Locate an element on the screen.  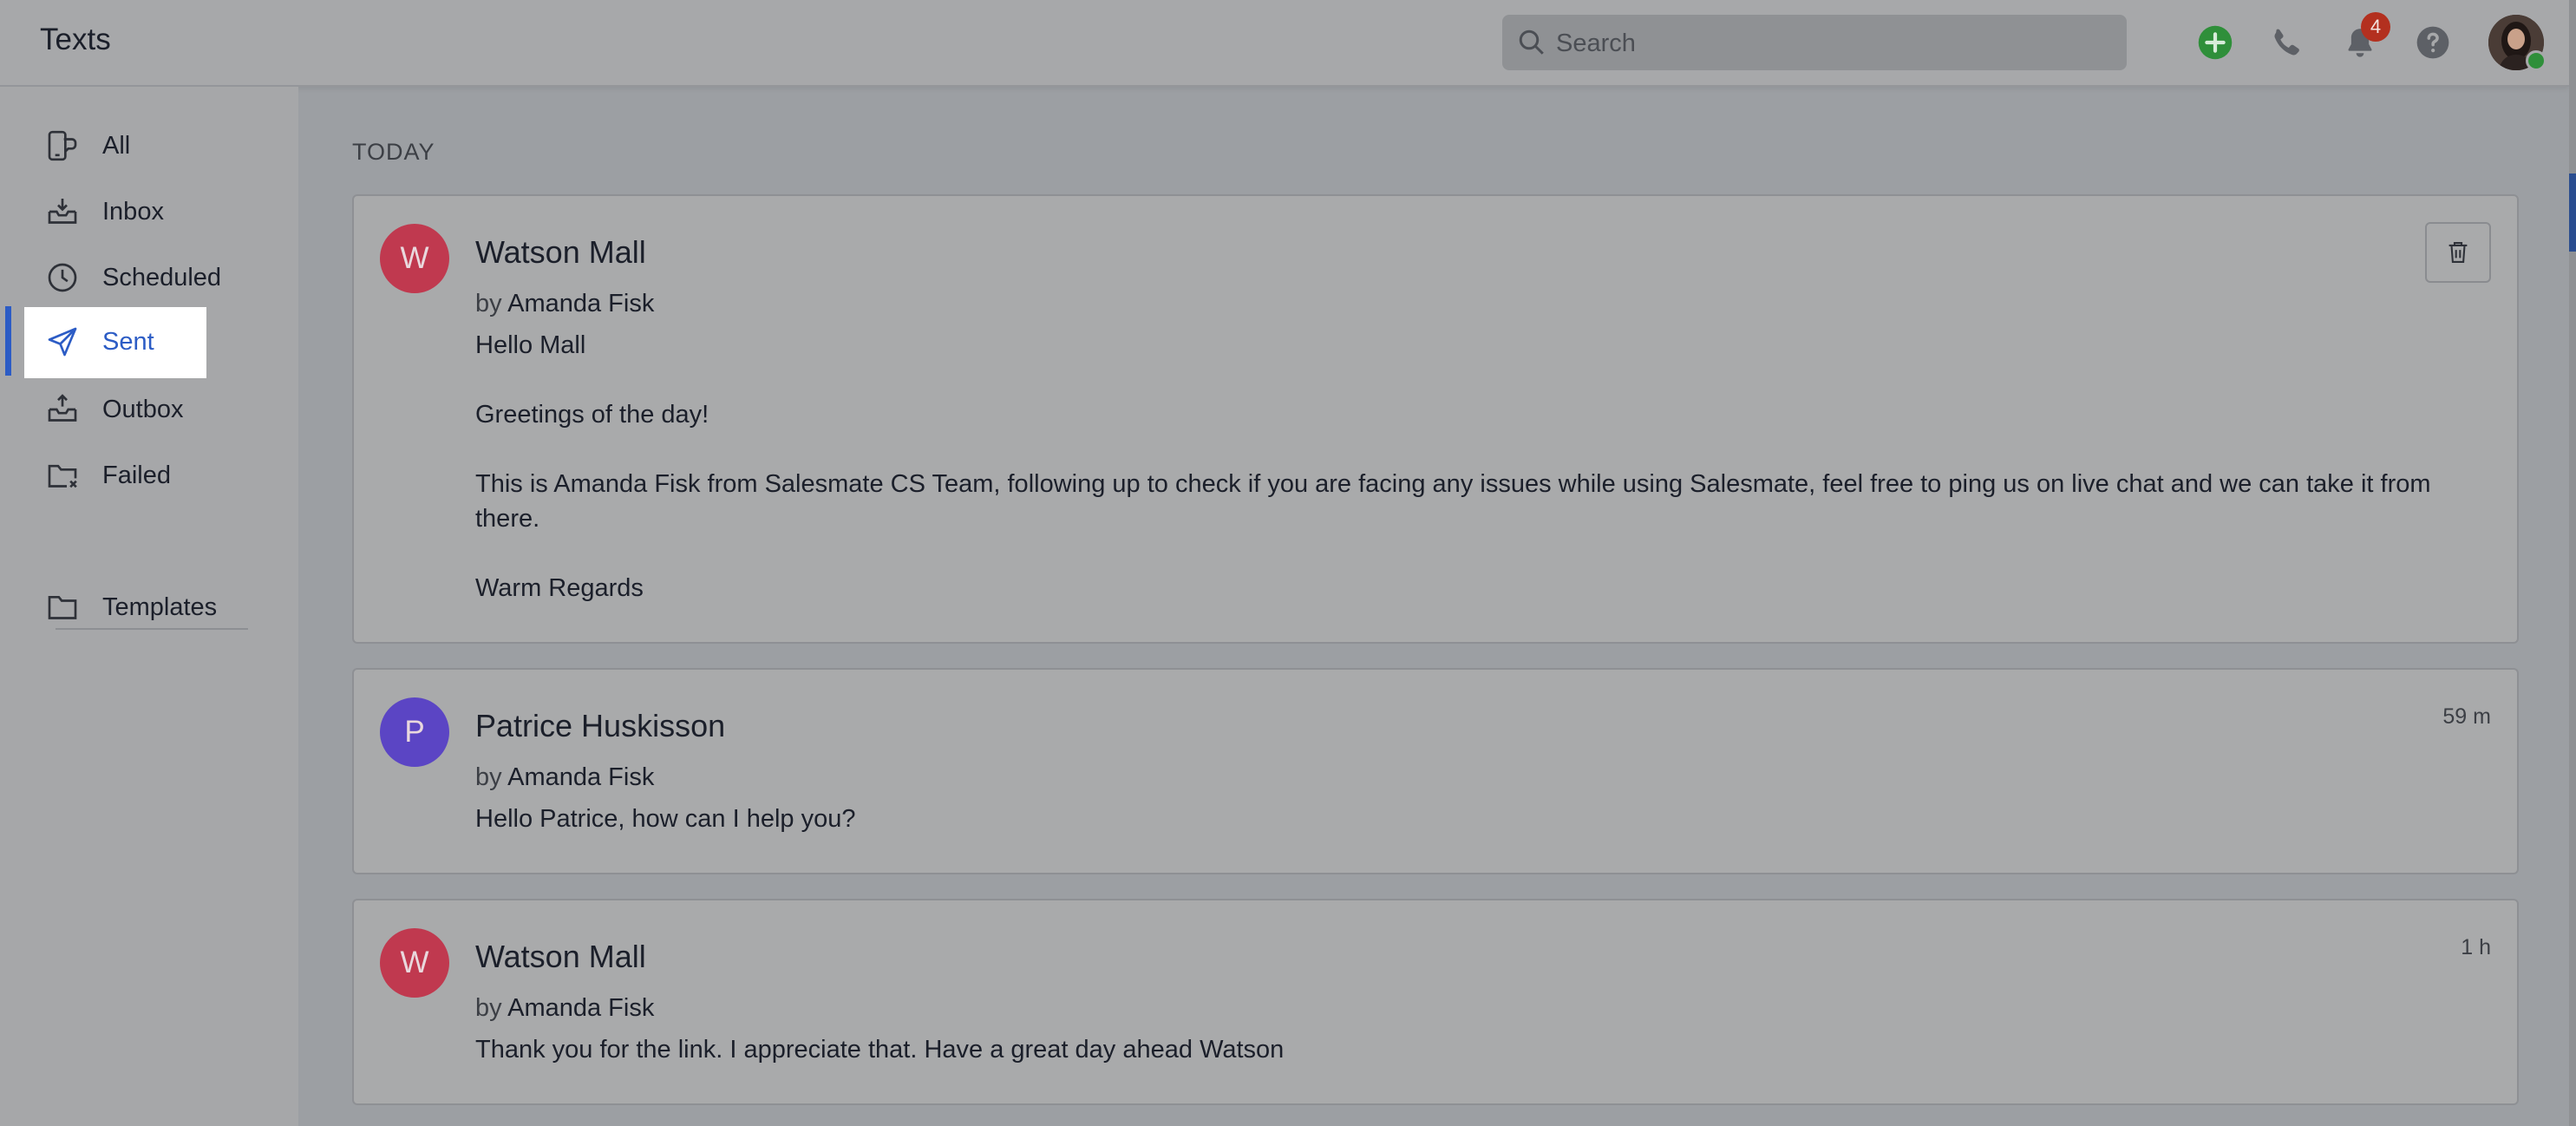
failed-icon is located at coordinates (62, 476).